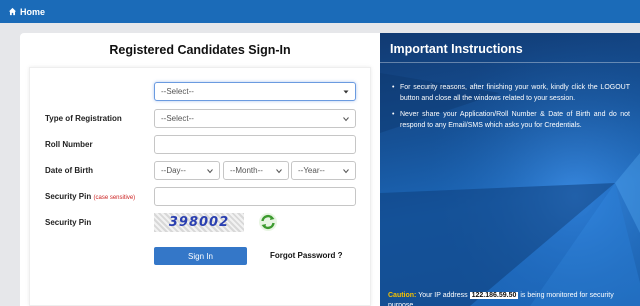  I want to click on security-pin-captcha-label: Security Pin, so click(68, 222).